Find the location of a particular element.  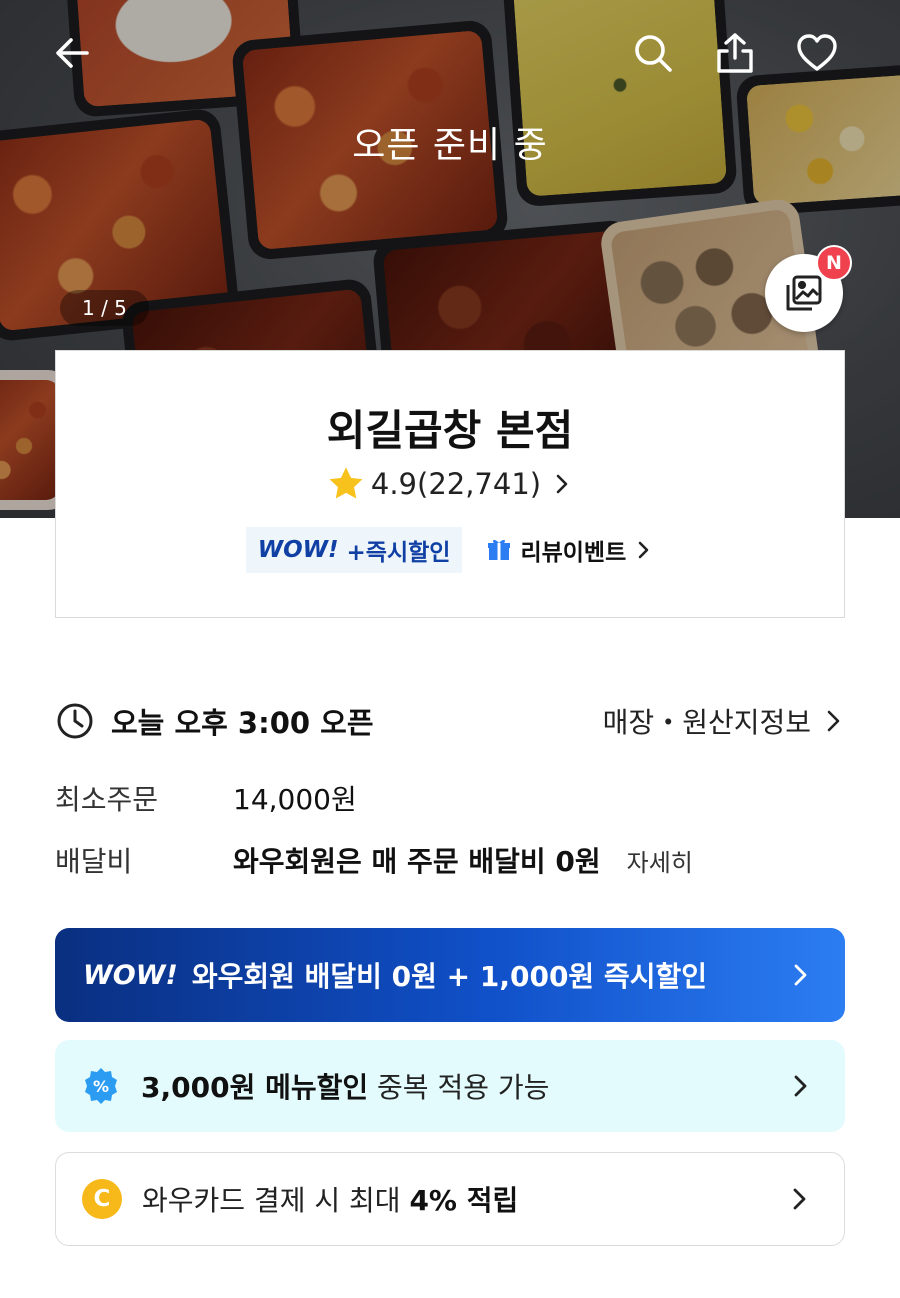

wow-banner-text: 와우회원 배달비 0원 + 1,000원 즉시할인 is located at coordinates (449, 976).